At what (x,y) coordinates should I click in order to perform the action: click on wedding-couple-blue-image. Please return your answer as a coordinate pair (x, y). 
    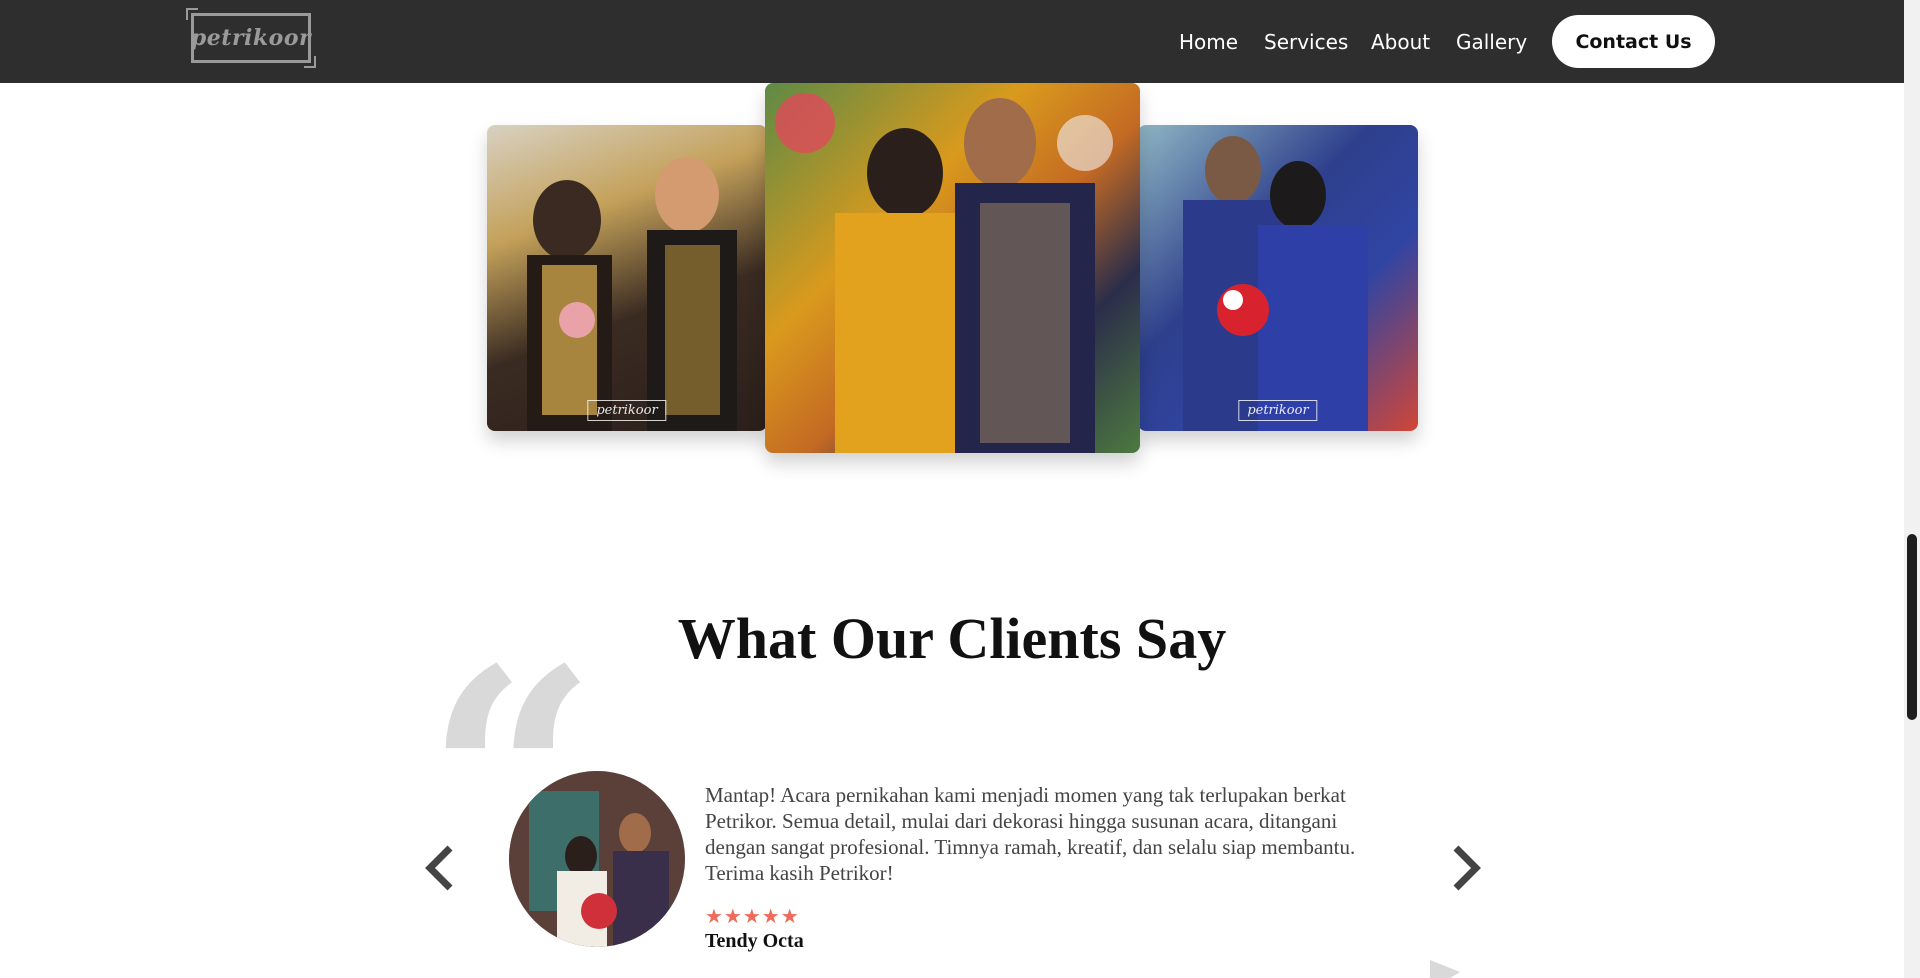
    Looking at the image, I should click on (1275, 283).